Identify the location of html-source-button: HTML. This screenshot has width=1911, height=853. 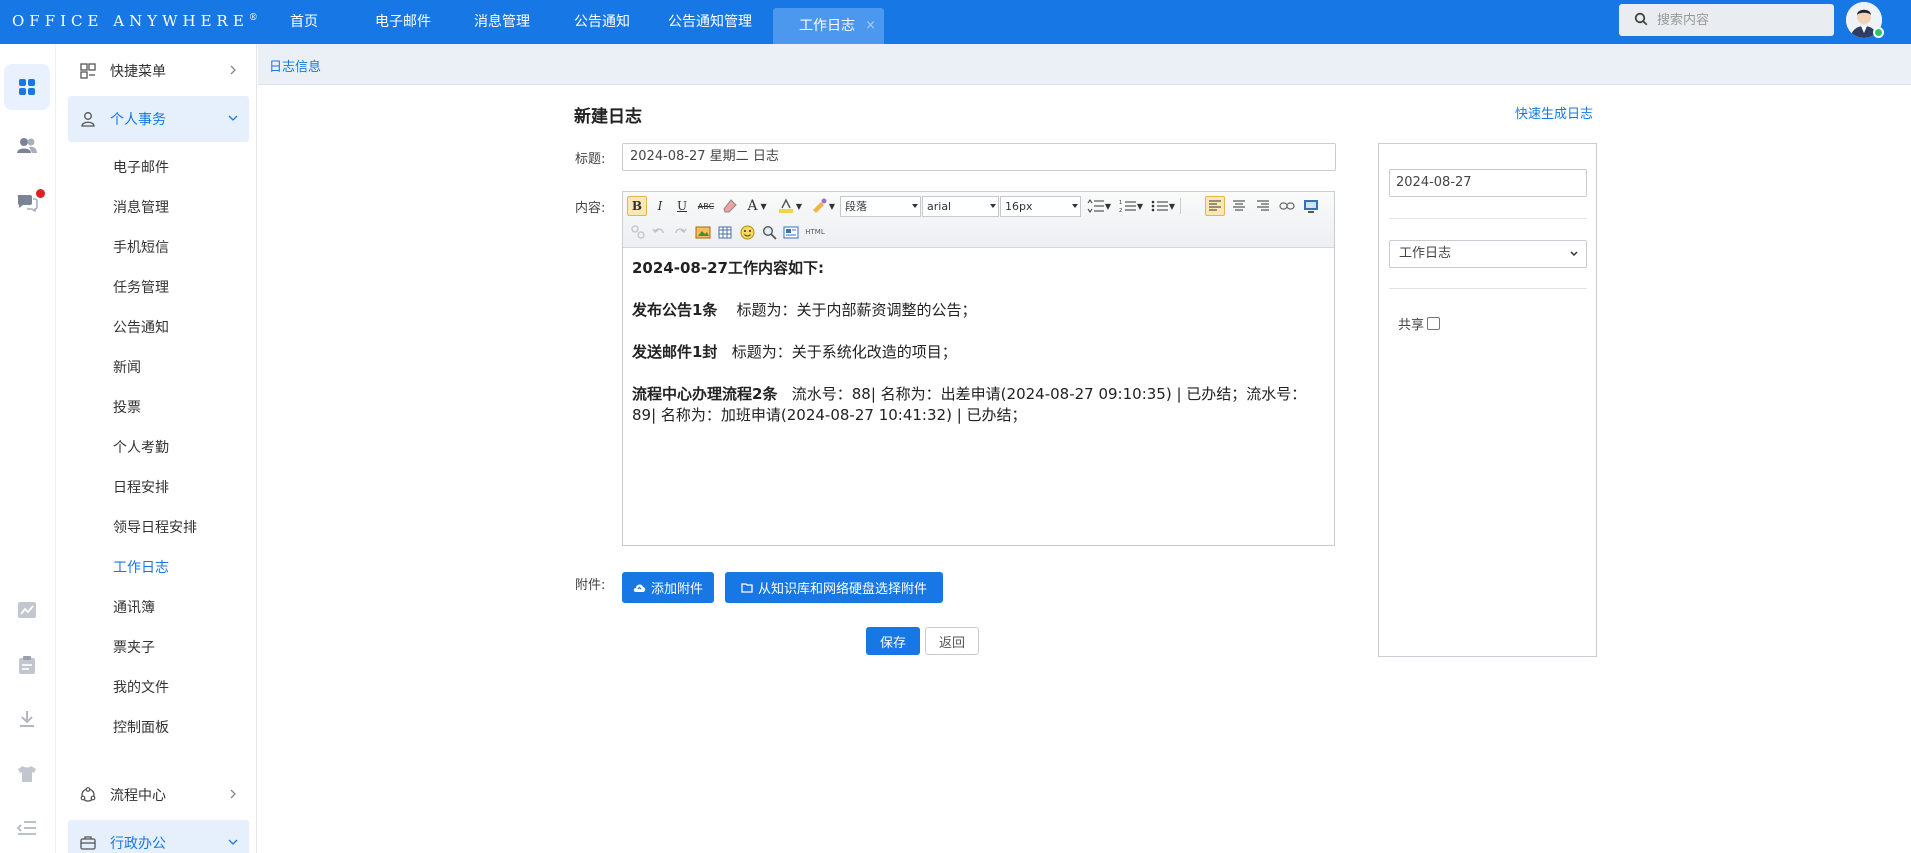
(815, 232).